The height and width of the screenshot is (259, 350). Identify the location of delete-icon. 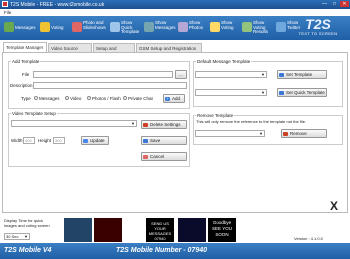
(145, 124).